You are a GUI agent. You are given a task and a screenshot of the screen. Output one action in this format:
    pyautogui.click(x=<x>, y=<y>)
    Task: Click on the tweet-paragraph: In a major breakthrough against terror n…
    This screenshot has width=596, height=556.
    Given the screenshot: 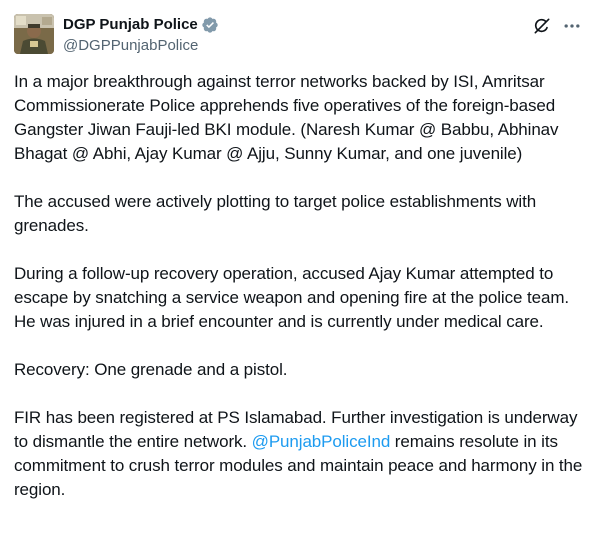 What is the action you would take?
    pyautogui.click(x=286, y=117)
    